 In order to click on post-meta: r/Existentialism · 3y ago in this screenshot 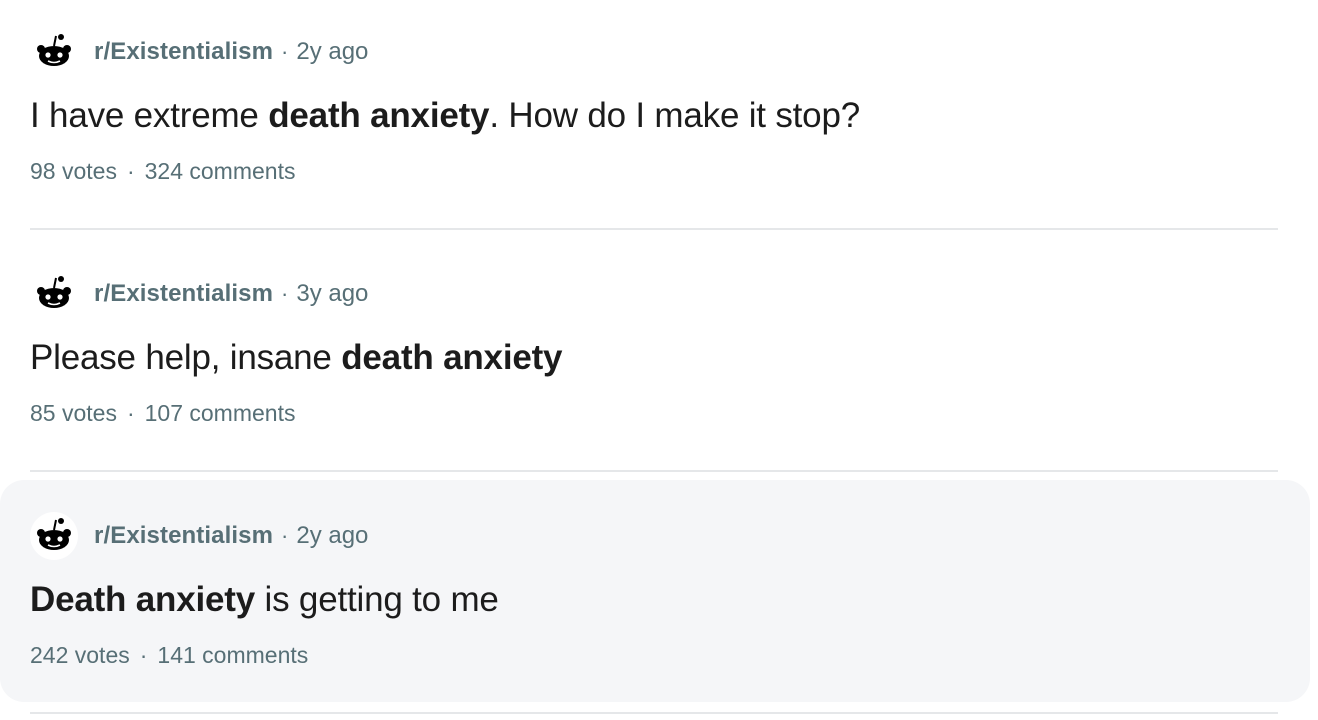, I will do `click(199, 294)`.